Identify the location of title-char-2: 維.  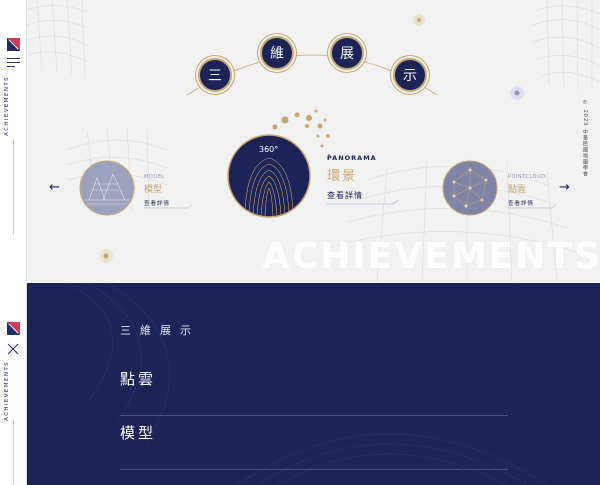
(277, 53).